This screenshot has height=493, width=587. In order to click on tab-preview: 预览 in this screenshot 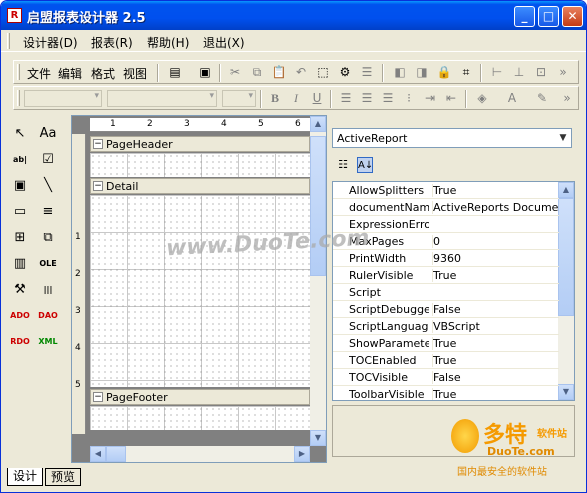, I will do `click(63, 477)`.